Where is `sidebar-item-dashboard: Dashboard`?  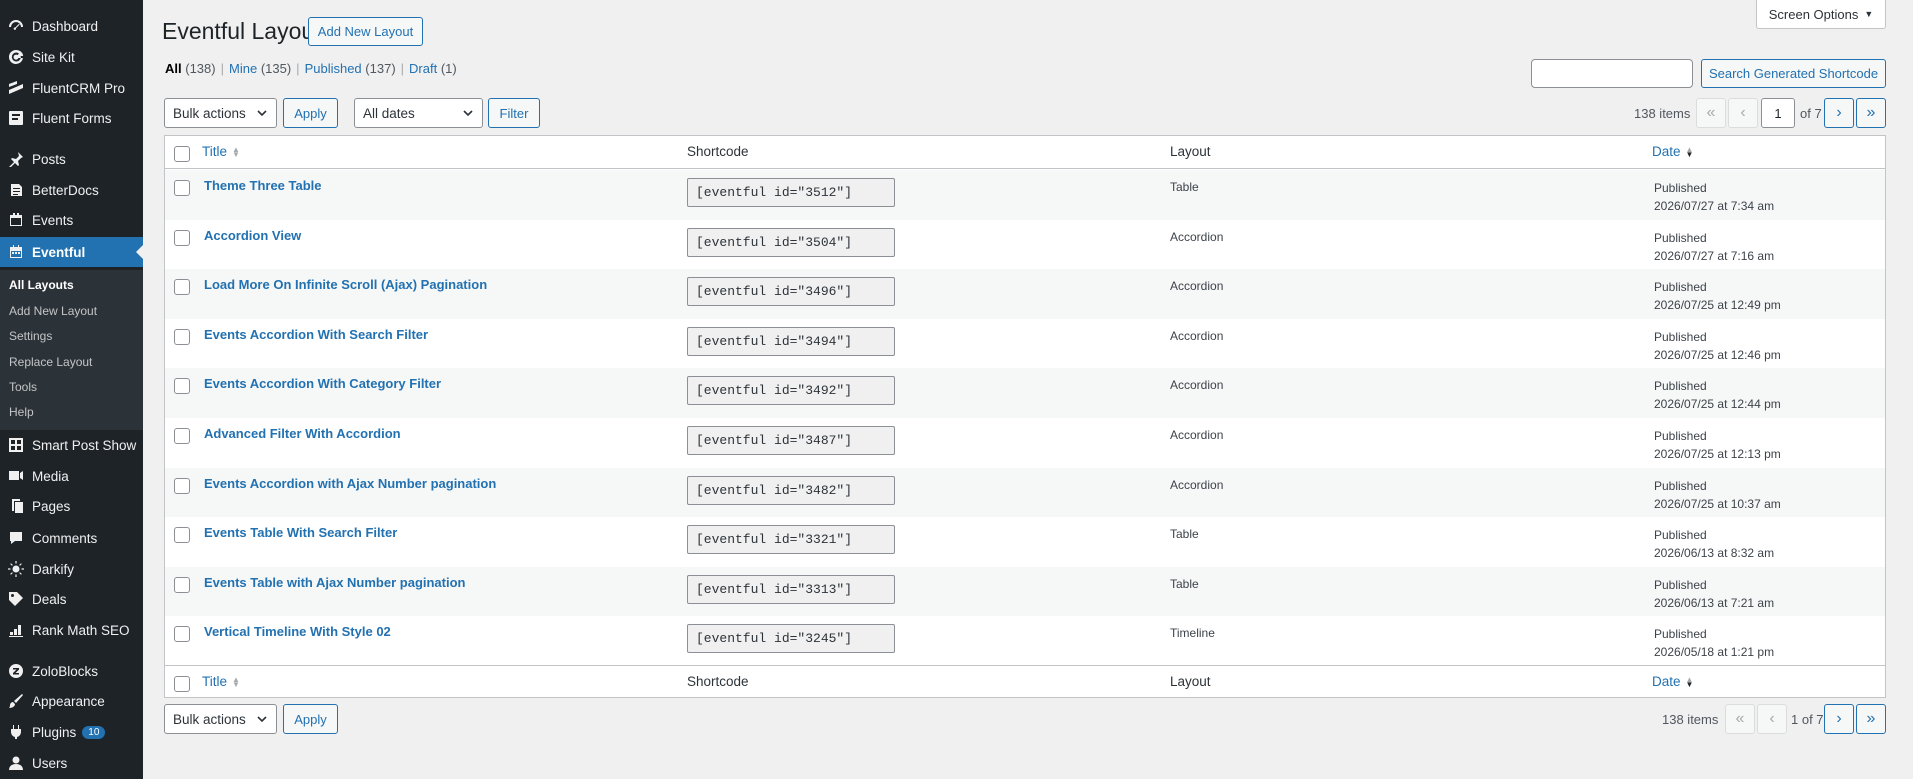
sidebar-item-dashboard: Dashboard is located at coordinates (71, 26).